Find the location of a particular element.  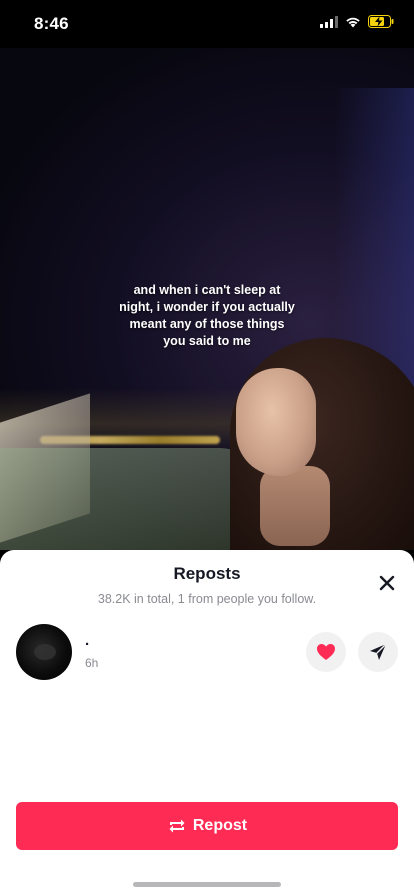

caption-line: night, i wonder if you actually is located at coordinates (207, 307).